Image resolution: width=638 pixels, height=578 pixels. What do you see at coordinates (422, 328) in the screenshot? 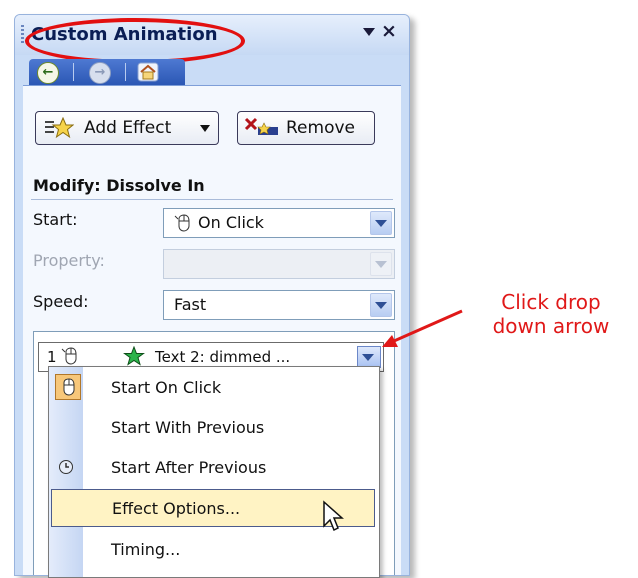
I see `annotation-arrow` at bounding box center [422, 328].